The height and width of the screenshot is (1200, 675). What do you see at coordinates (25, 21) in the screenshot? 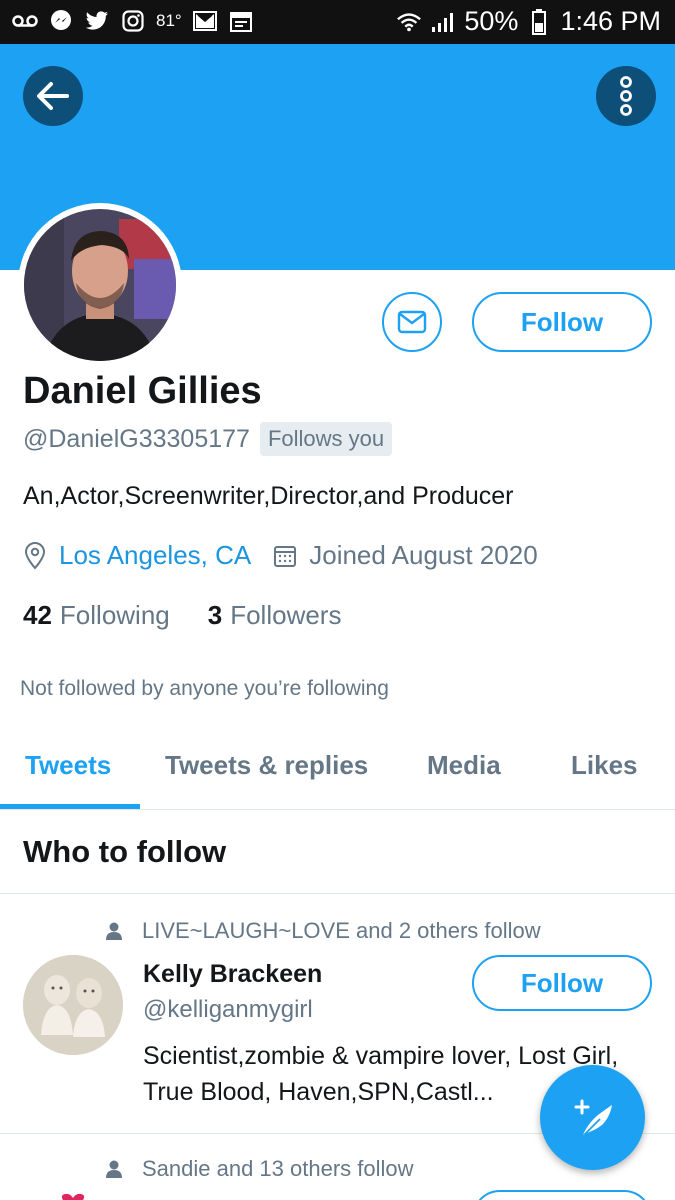
I see `voicemail-icon` at bounding box center [25, 21].